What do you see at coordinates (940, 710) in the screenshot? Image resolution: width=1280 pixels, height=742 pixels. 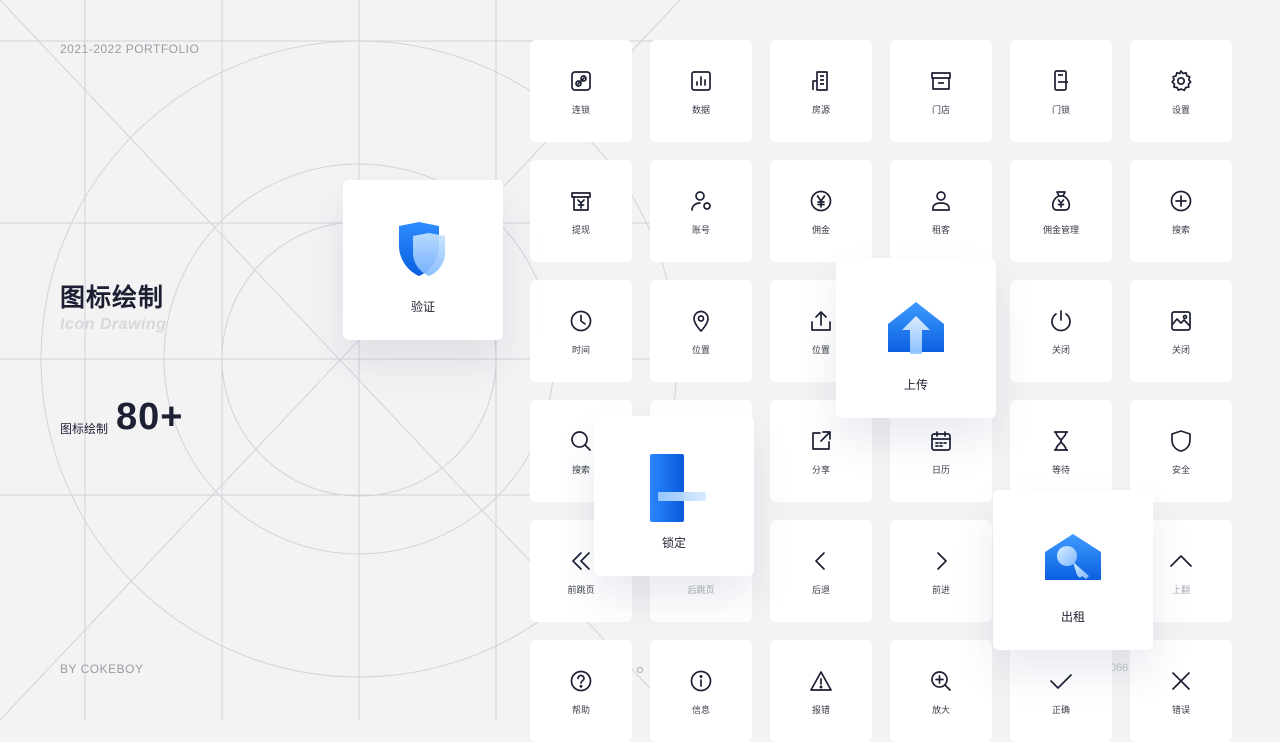 I see `tile-label: 放大` at bounding box center [940, 710].